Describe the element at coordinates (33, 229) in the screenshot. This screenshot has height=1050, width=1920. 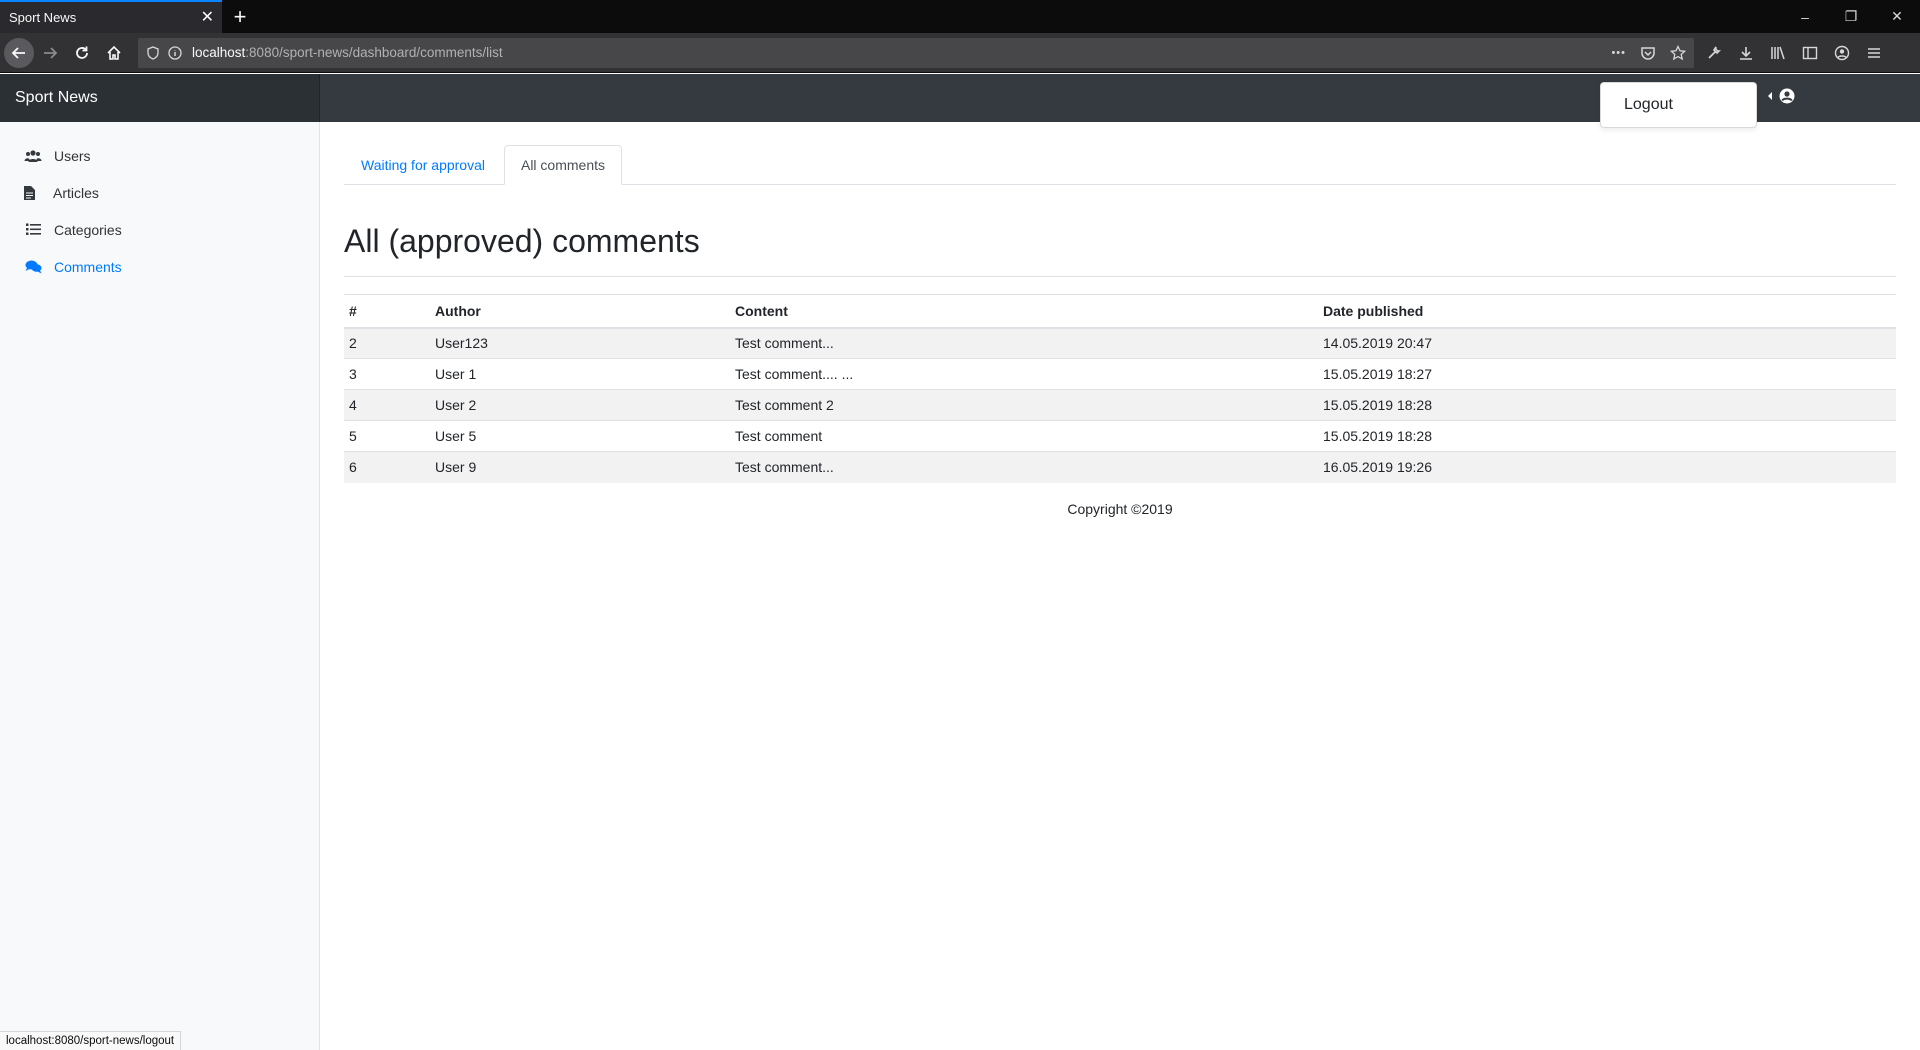
I see `list-icon` at that location.